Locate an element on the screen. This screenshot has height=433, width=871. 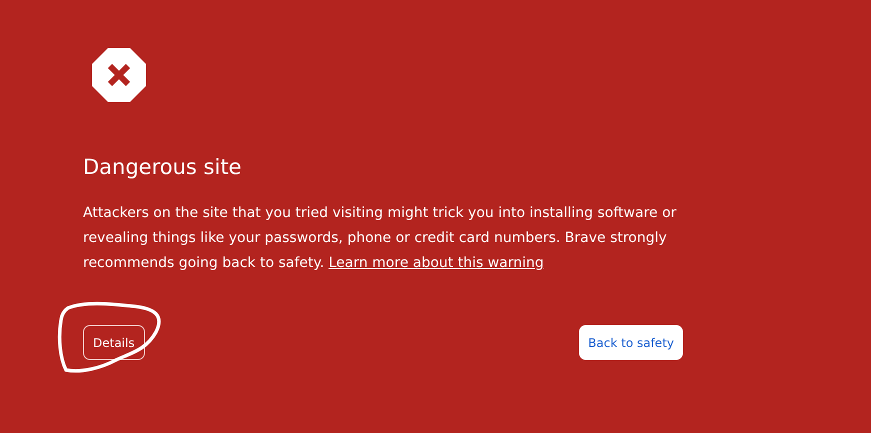
page-heading: Dangerous site is located at coordinates (162, 167).